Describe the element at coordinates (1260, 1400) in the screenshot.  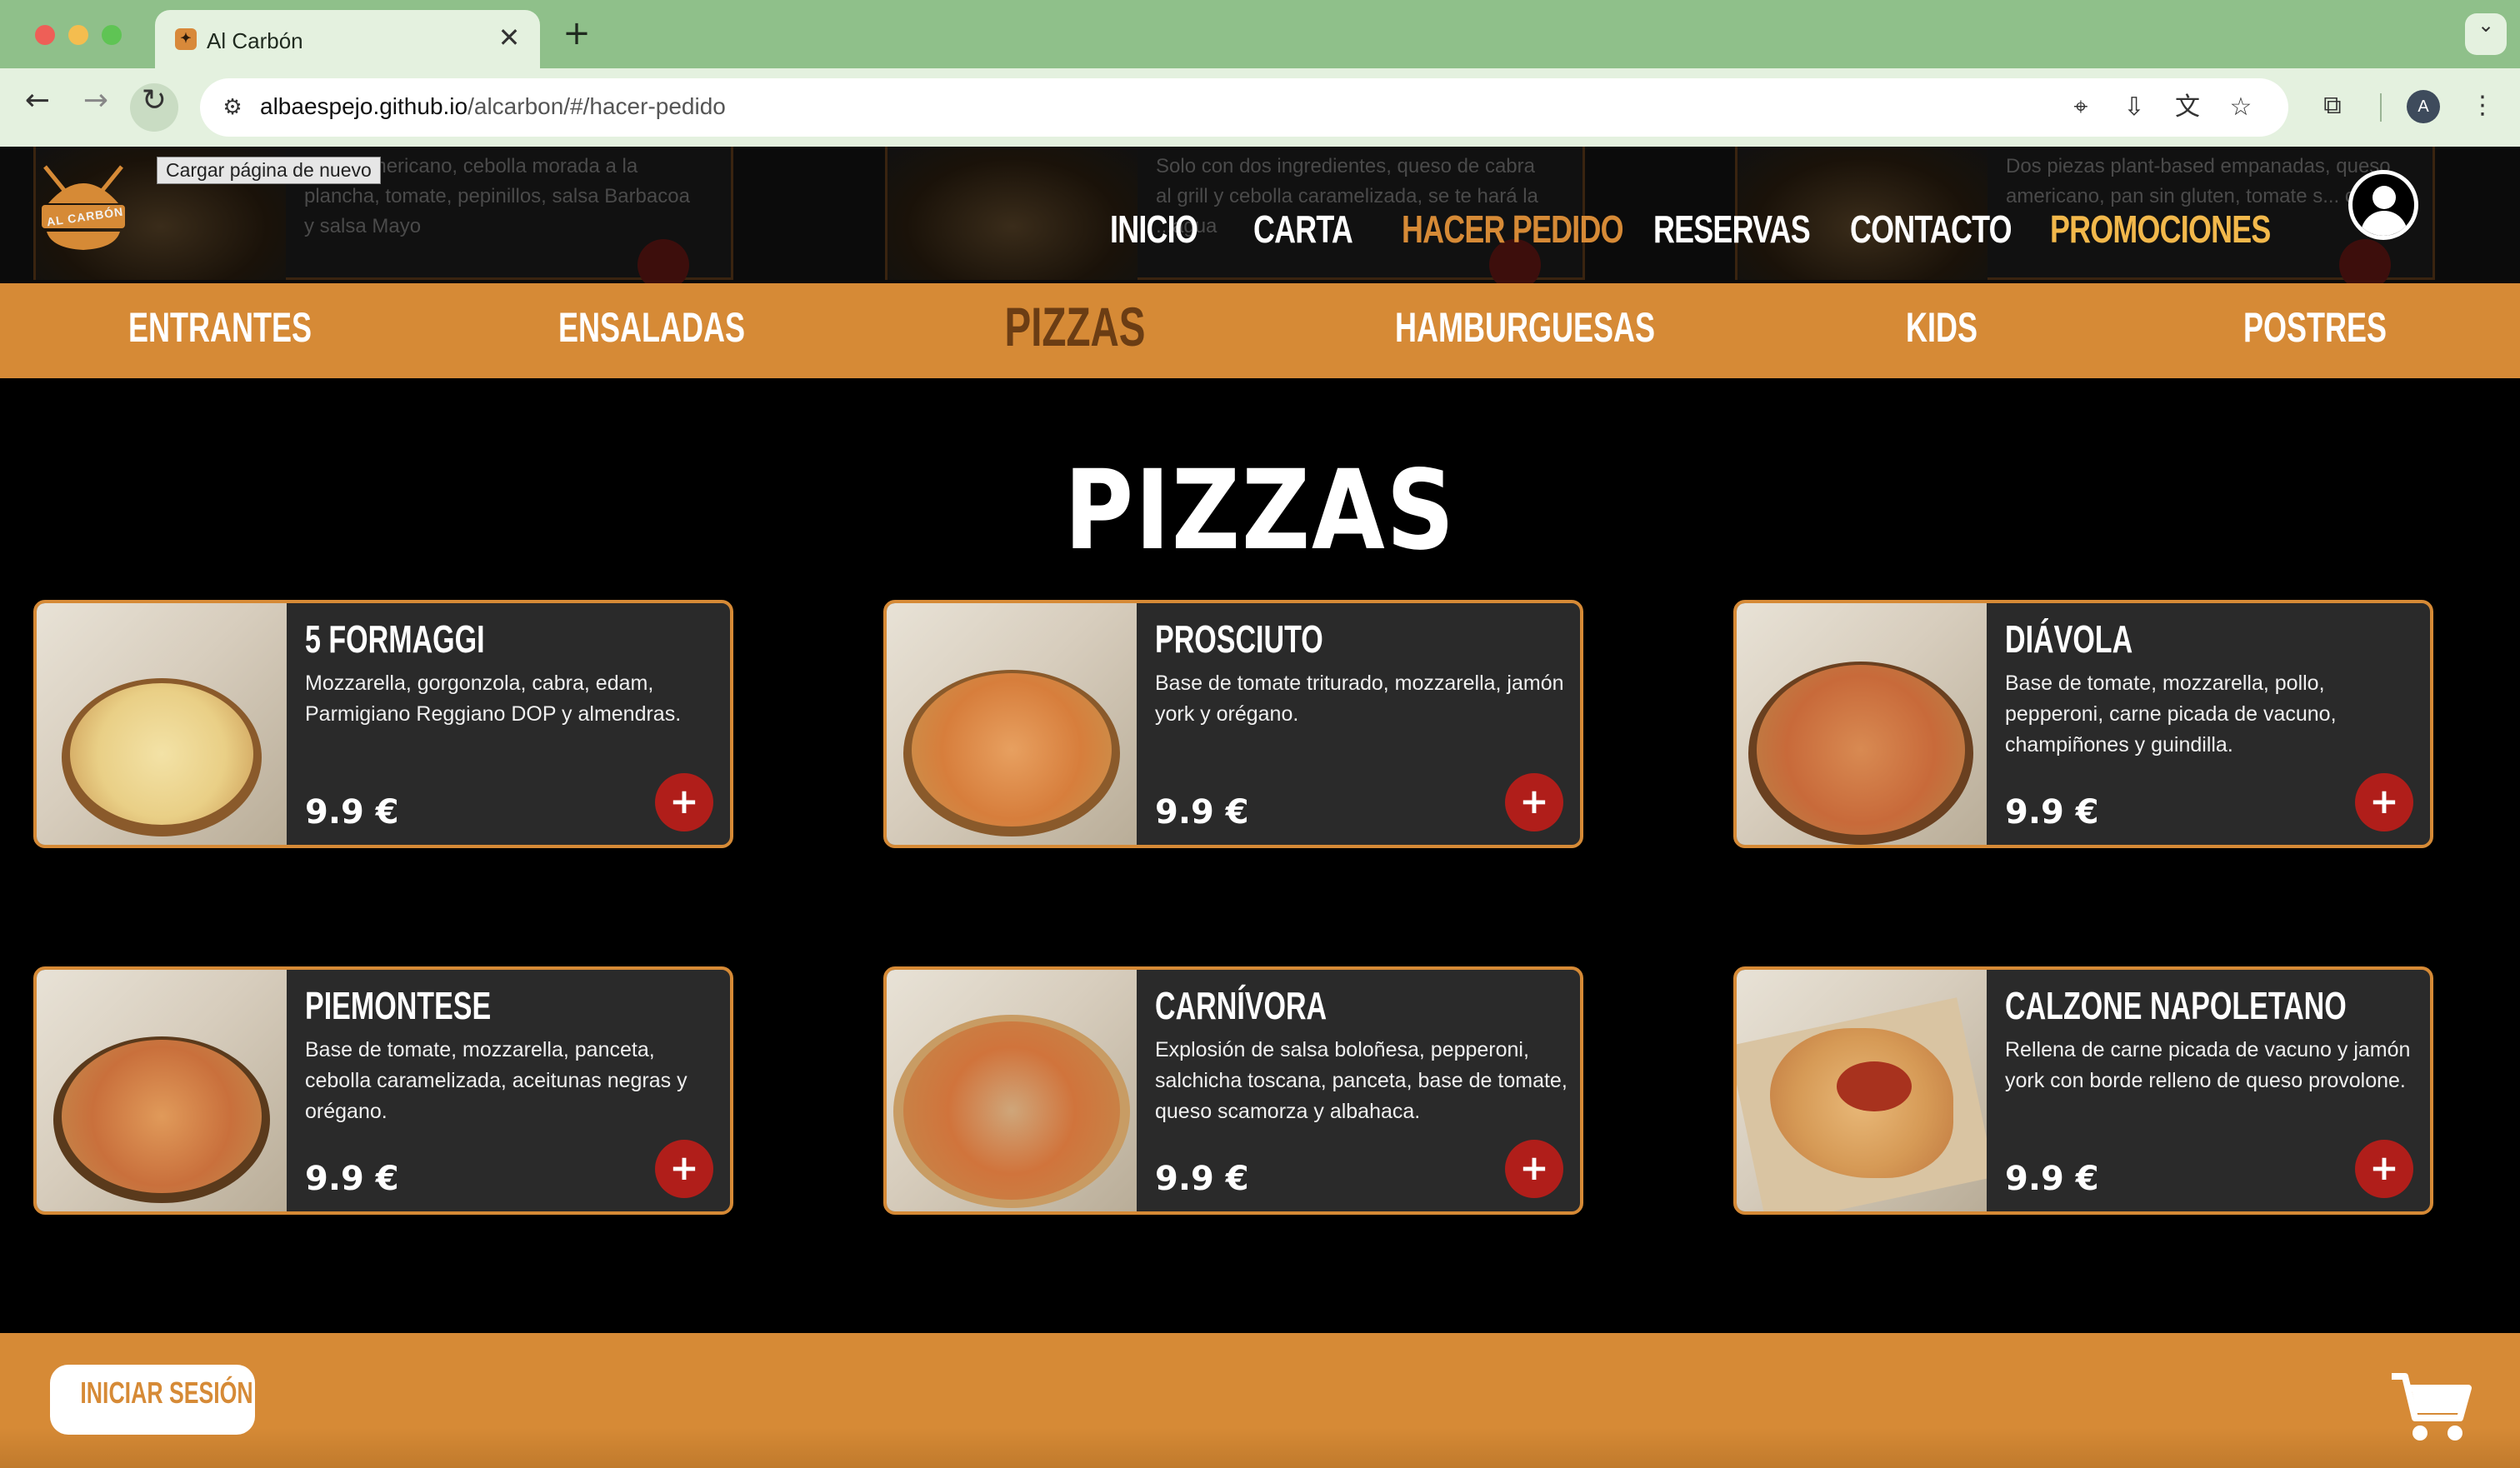
I see `site-footer: INICIAR SESIÓN` at that location.